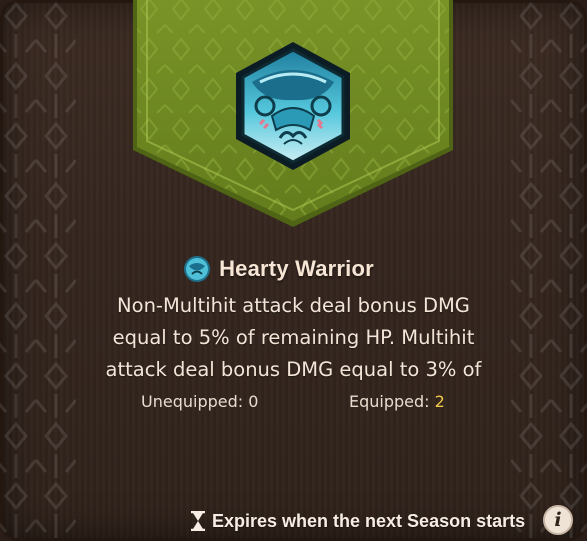 This screenshot has width=587, height=541. What do you see at coordinates (293, 369) in the screenshot?
I see `description-line: attack deal bonus DMG equal to 3% of` at bounding box center [293, 369].